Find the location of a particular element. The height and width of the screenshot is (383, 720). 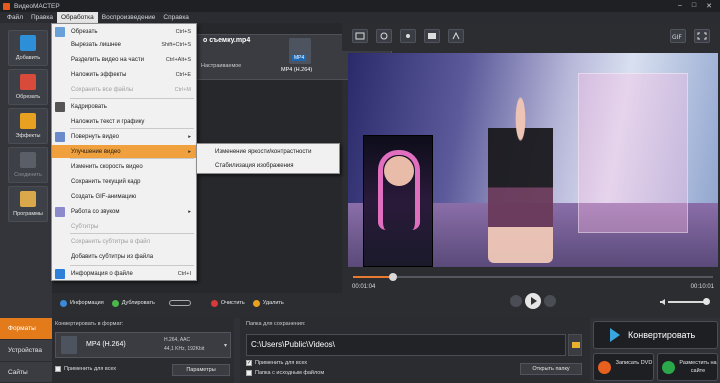

apply-all-format-checkbox: Применить для всех is located at coordinates (85, 369).